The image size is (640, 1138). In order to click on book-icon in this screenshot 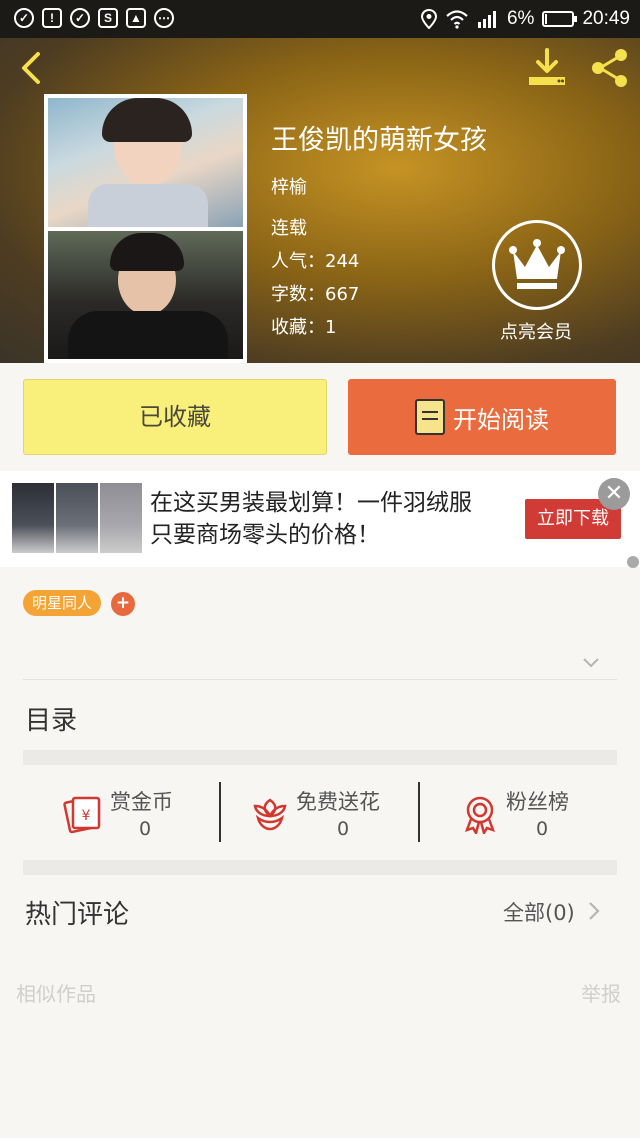, I will do `click(430, 417)`.